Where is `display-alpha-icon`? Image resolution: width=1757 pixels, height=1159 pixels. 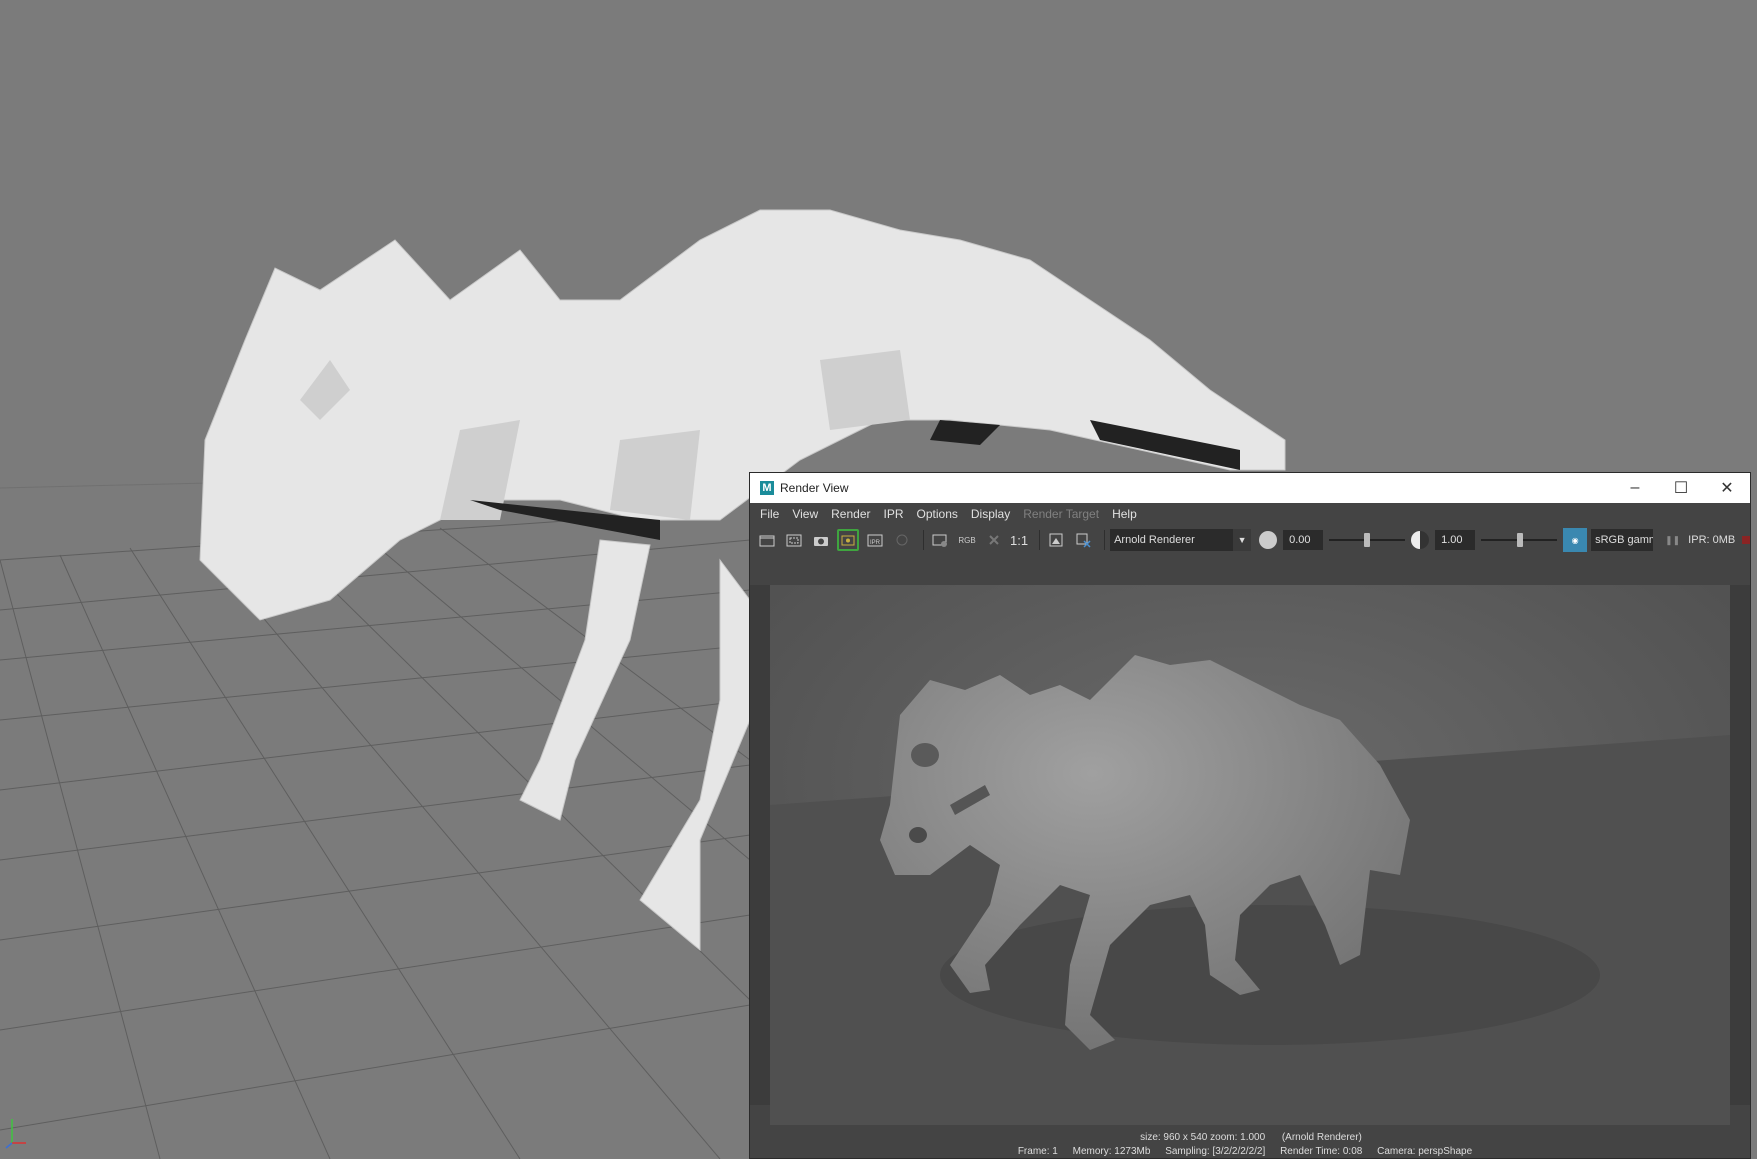 display-alpha-icon is located at coordinates (994, 540).